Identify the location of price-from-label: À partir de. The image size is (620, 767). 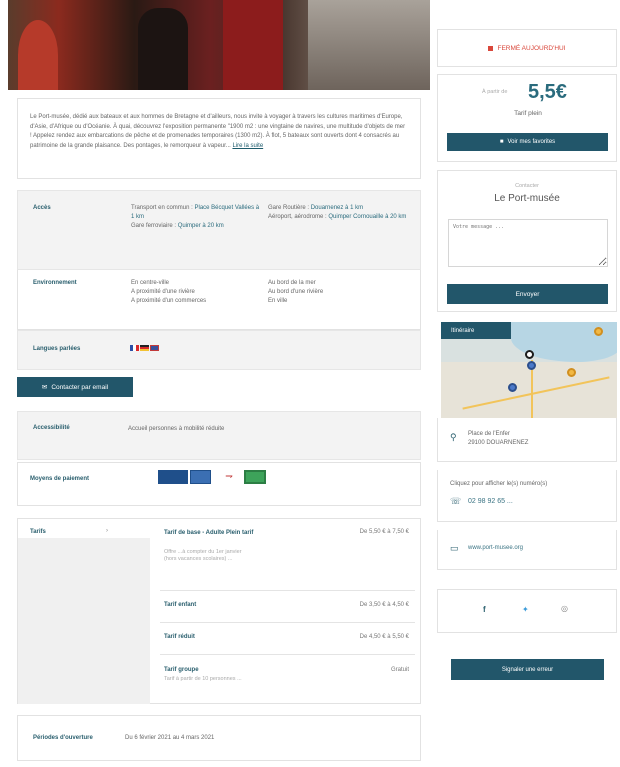
(495, 92).